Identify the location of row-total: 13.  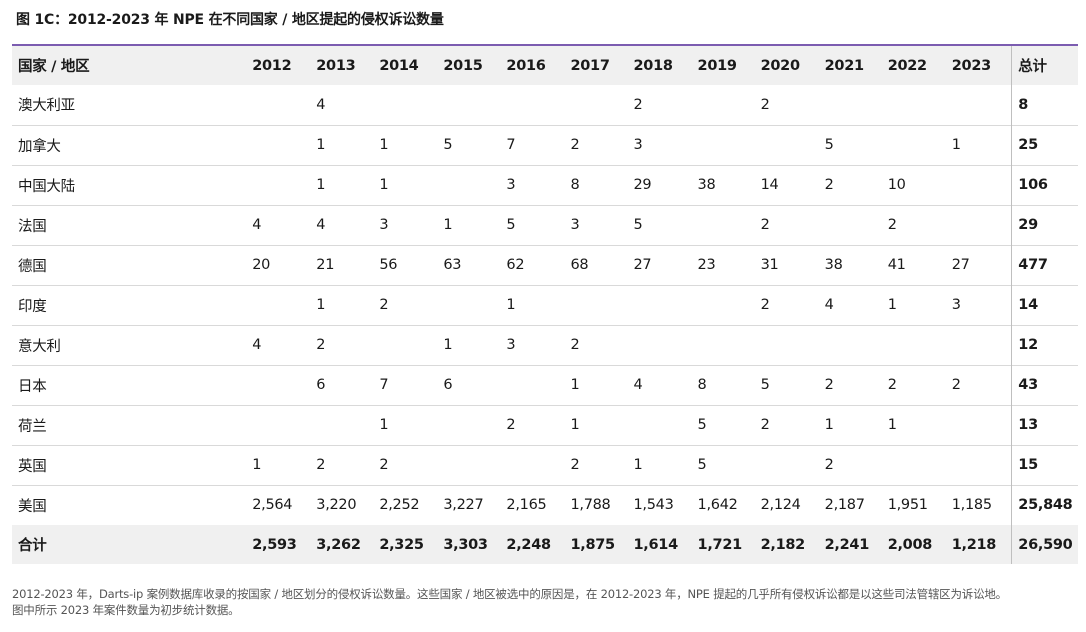
(1044, 425).